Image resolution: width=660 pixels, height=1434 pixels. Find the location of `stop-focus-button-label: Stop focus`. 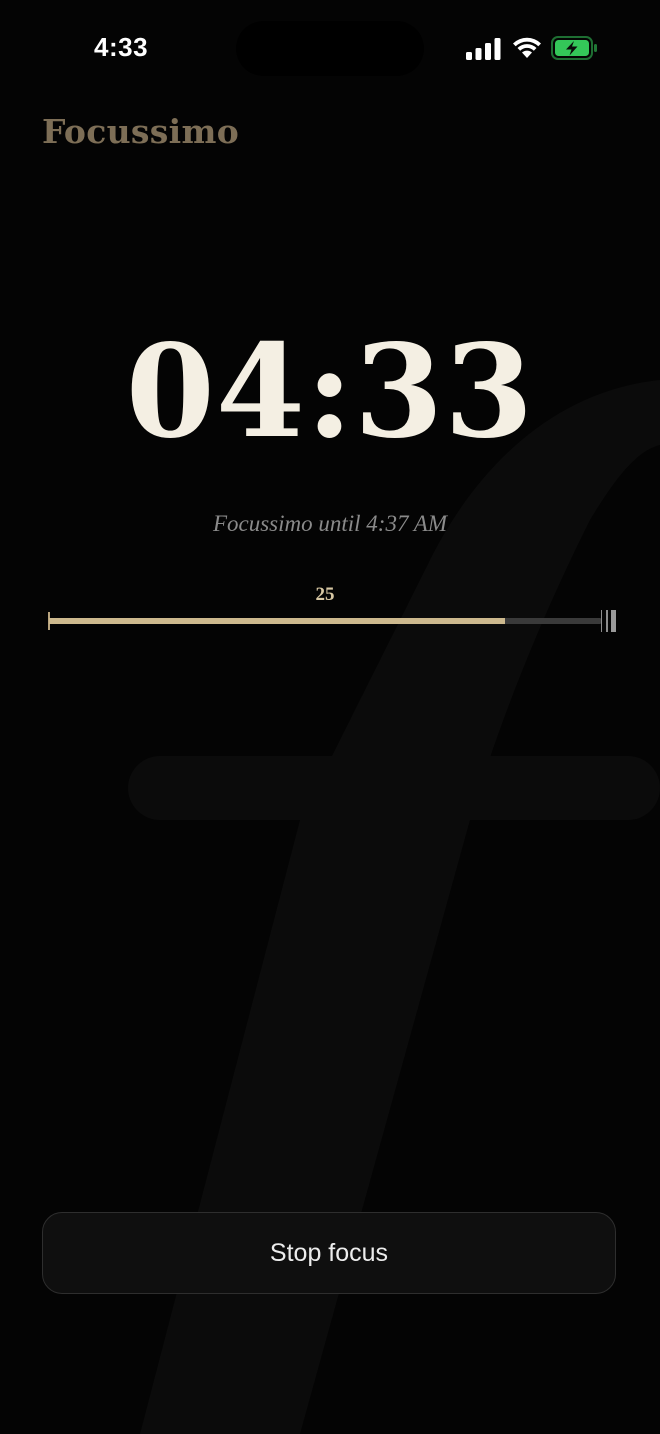

stop-focus-button-label: Stop focus is located at coordinates (329, 1252).